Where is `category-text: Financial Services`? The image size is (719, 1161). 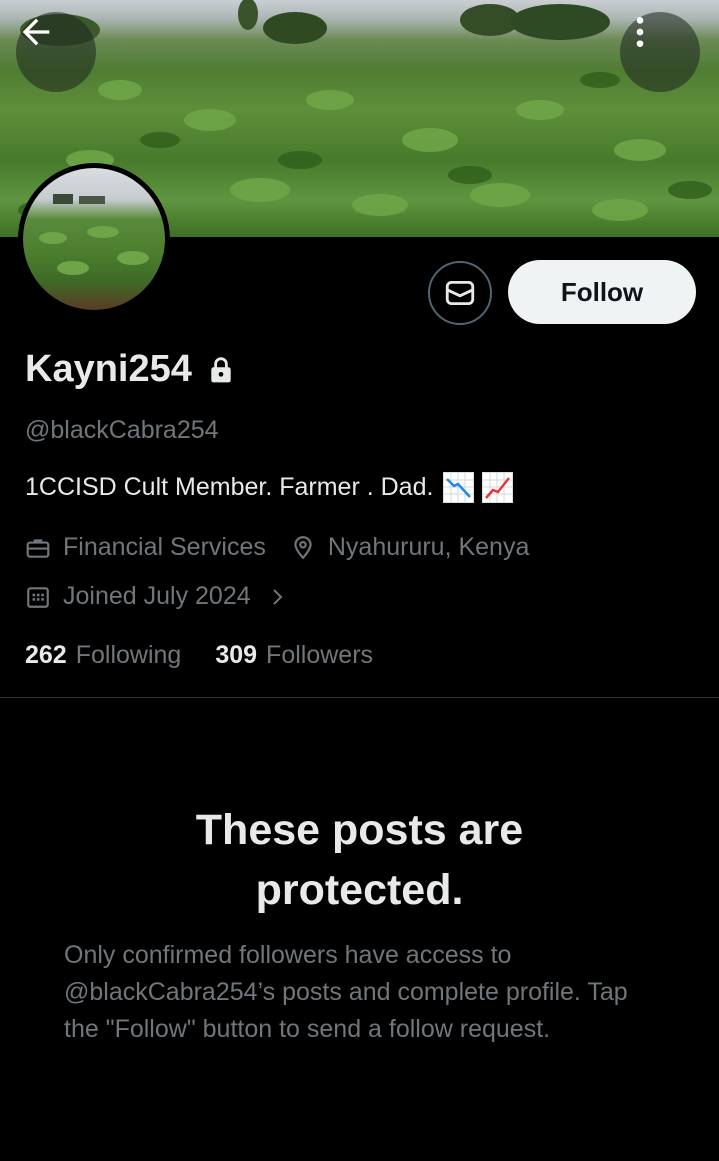
category-text: Financial Services is located at coordinates (164, 547).